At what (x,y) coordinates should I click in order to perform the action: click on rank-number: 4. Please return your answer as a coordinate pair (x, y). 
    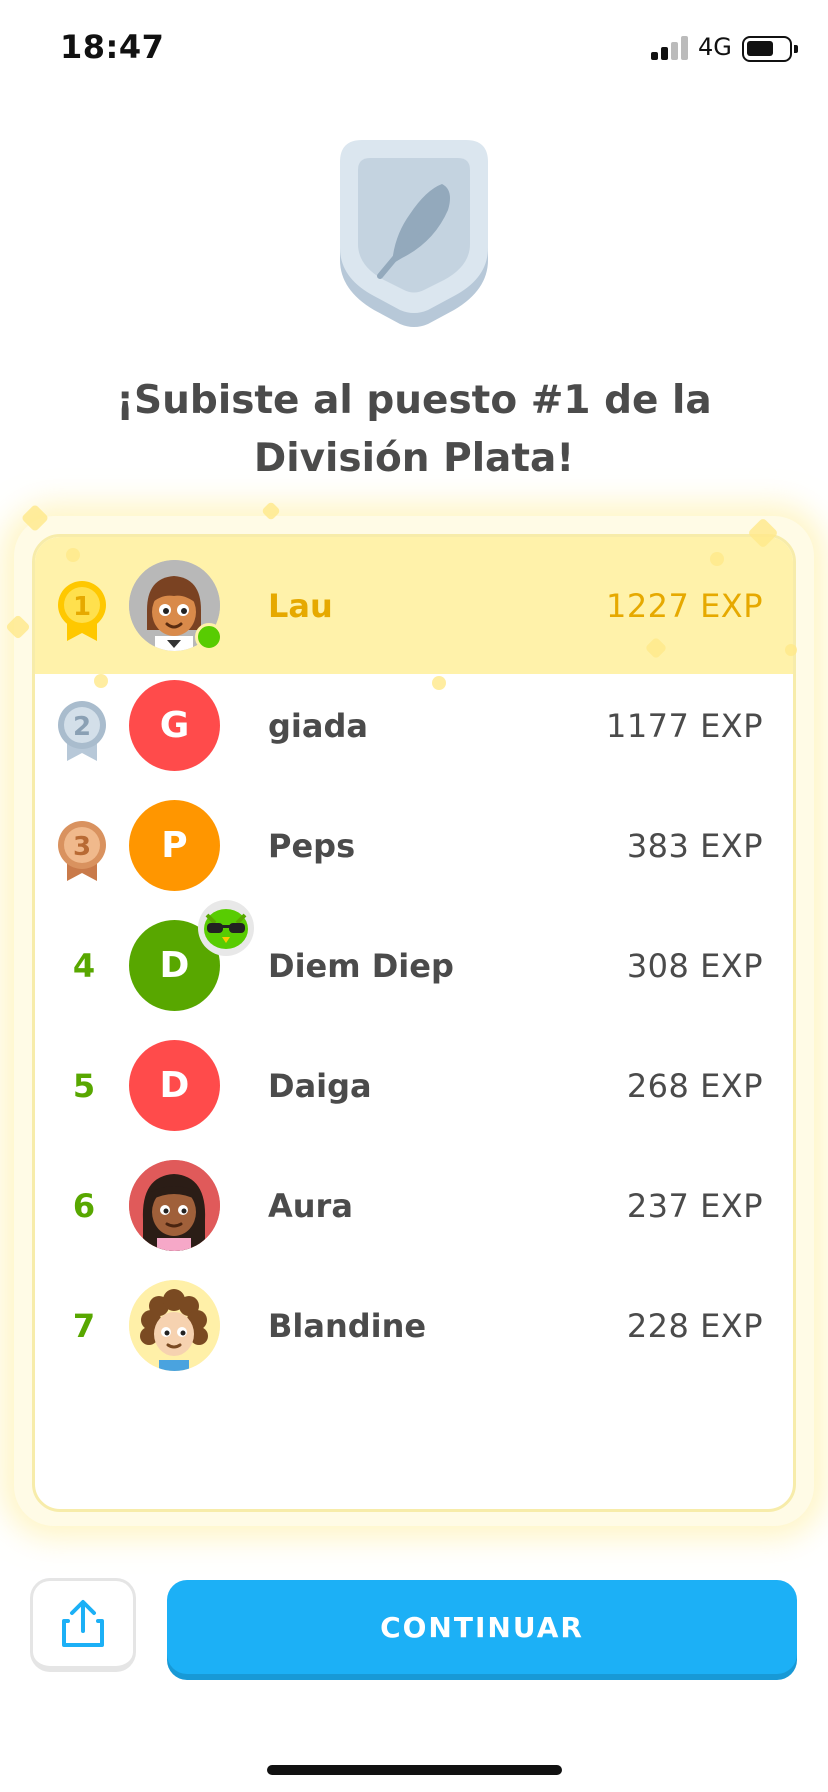
    Looking at the image, I should click on (84, 965).